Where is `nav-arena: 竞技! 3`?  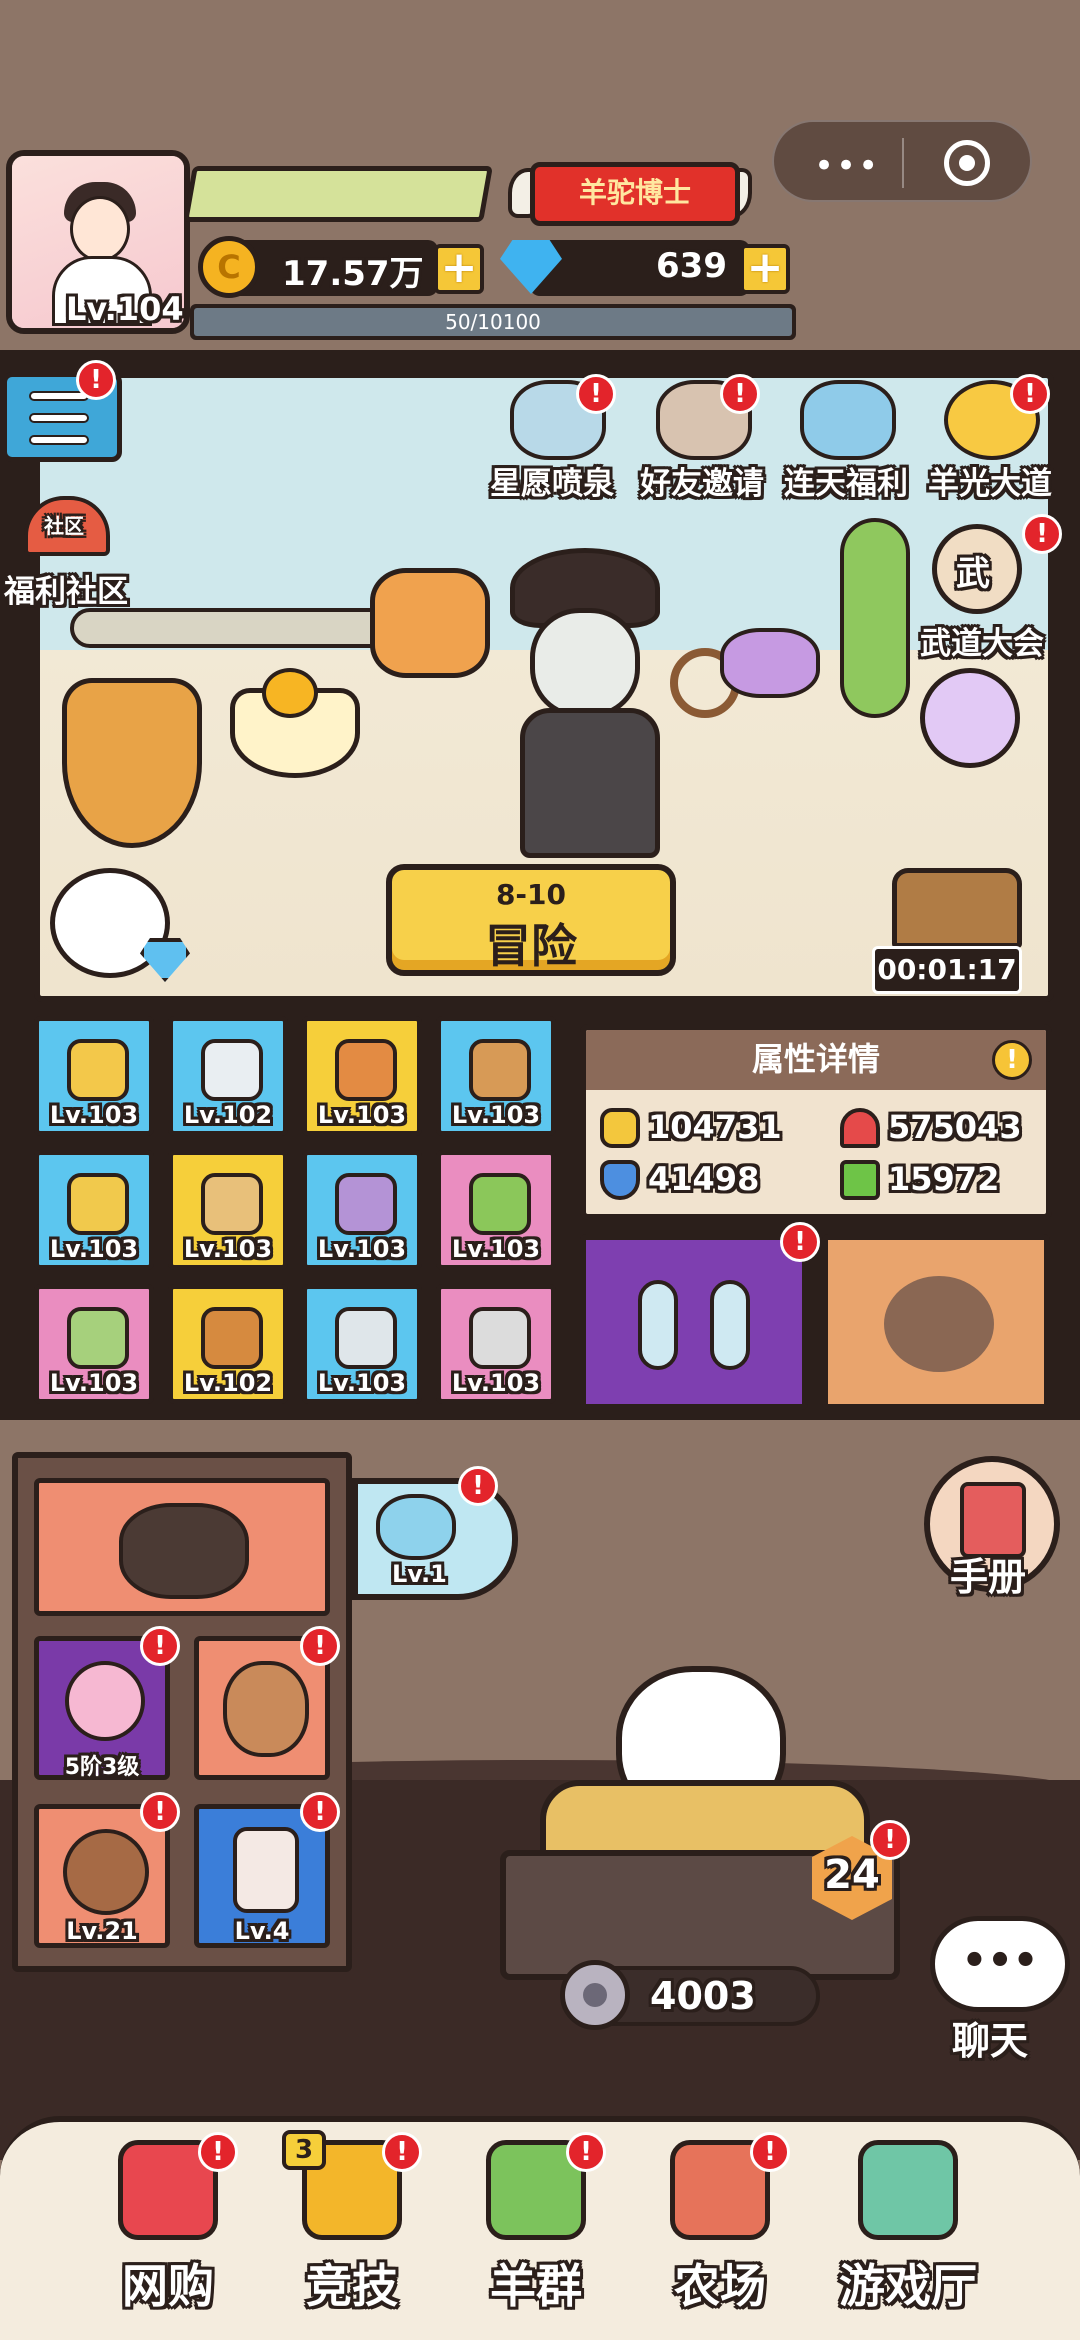 nav-arena: 竞技! 3 is located at coordinates (352, 2230).